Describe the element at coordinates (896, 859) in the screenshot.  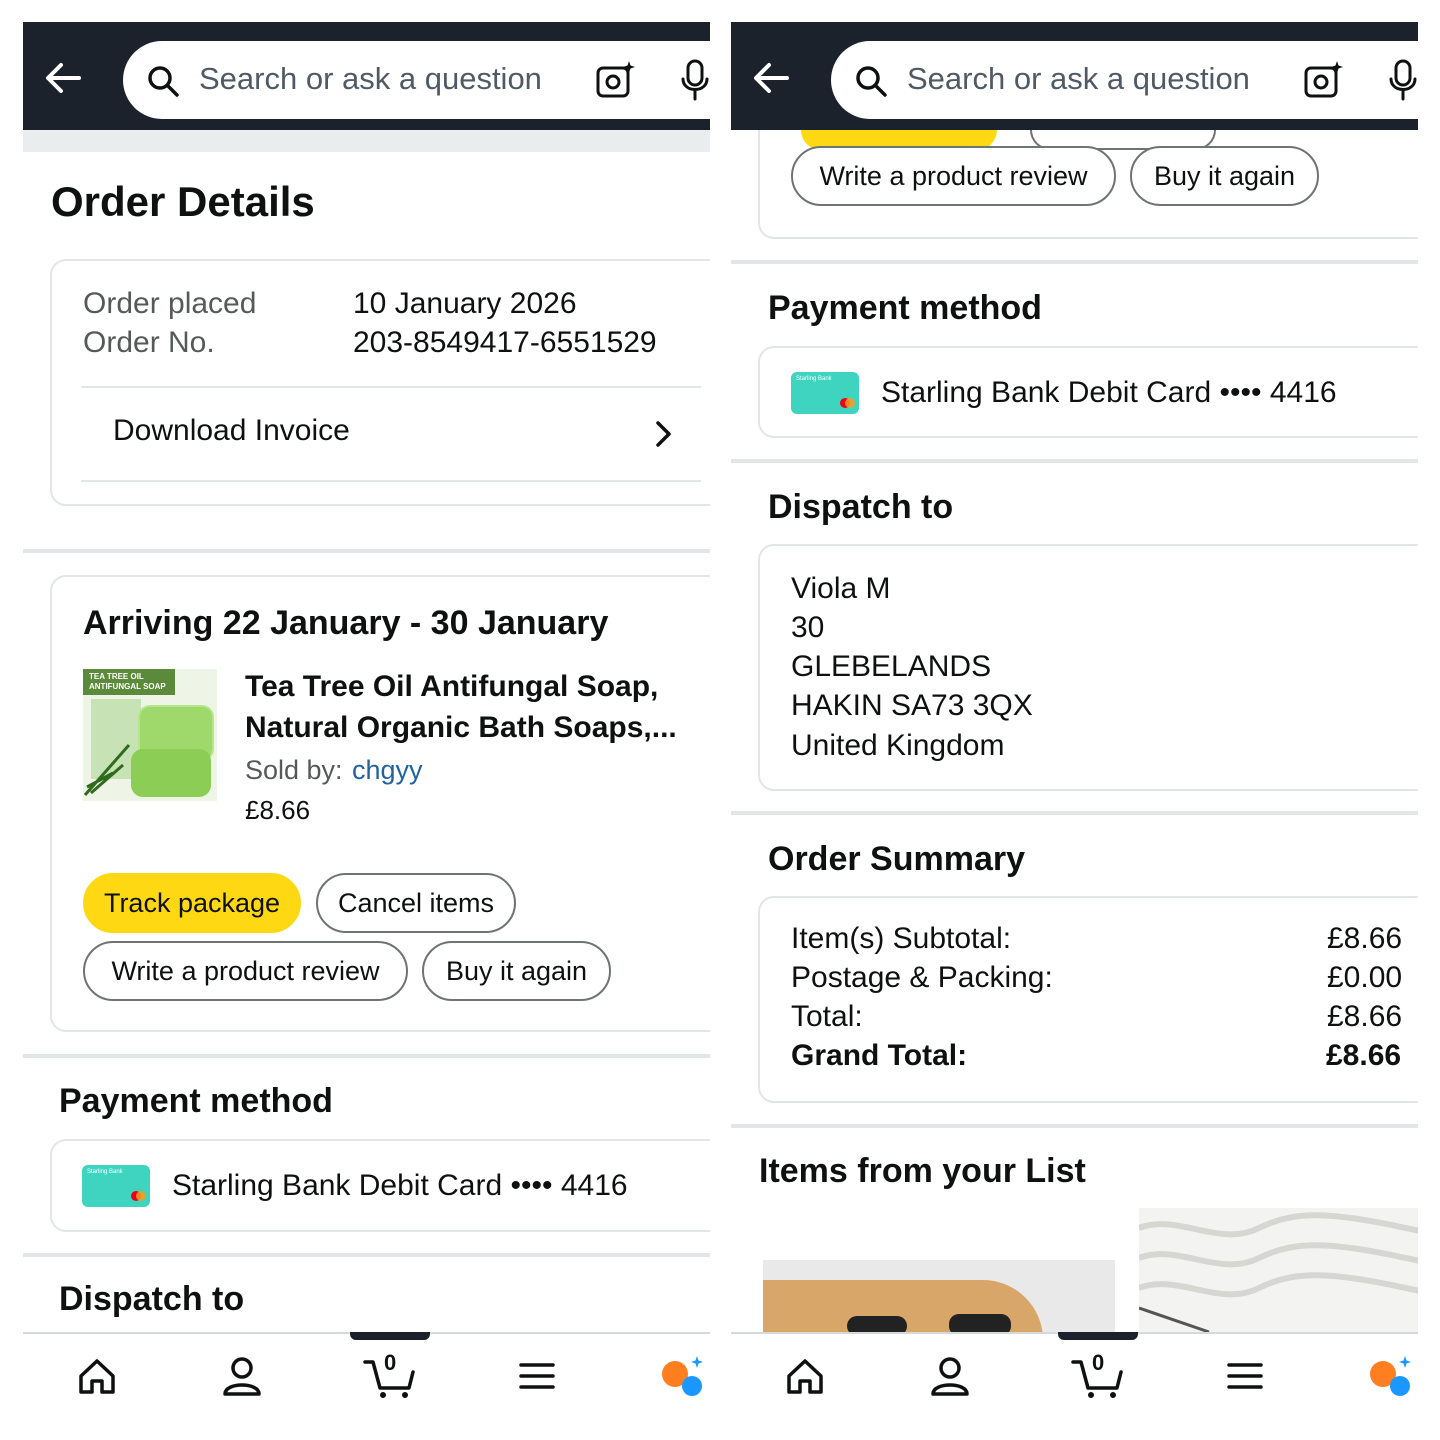
I see `order-summary-title: Order Summary` at that location.